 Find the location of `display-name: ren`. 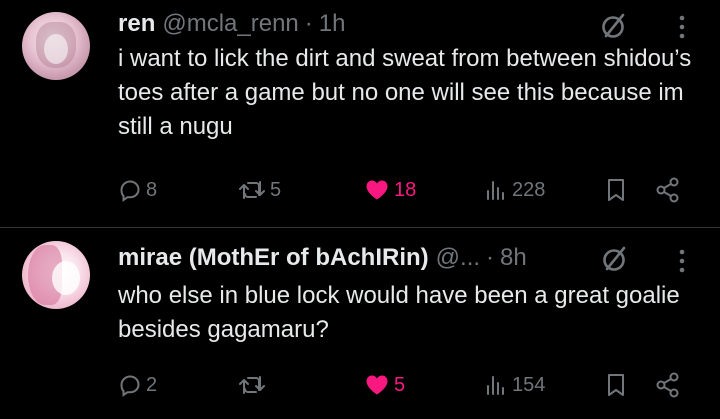

display-name: ren is located at coordinates (136, 24).